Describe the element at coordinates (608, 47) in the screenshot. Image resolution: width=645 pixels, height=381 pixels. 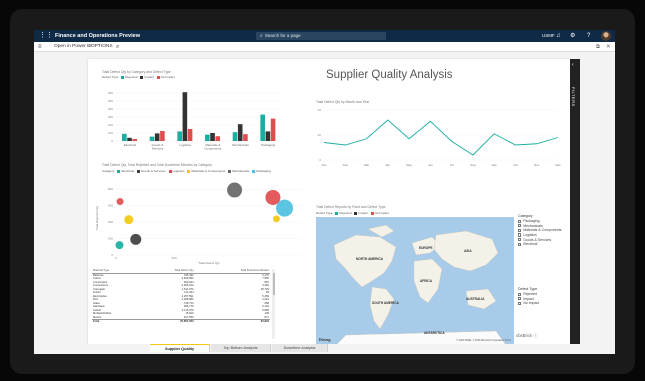
I see `close-icon: ✕` at that location.